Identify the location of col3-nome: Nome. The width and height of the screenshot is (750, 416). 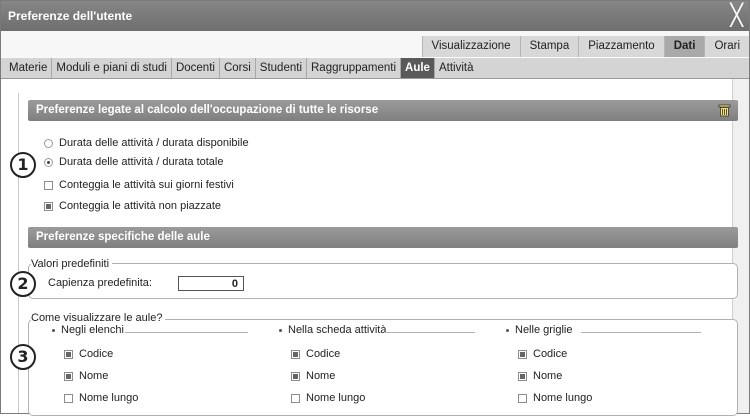
(540, 376).